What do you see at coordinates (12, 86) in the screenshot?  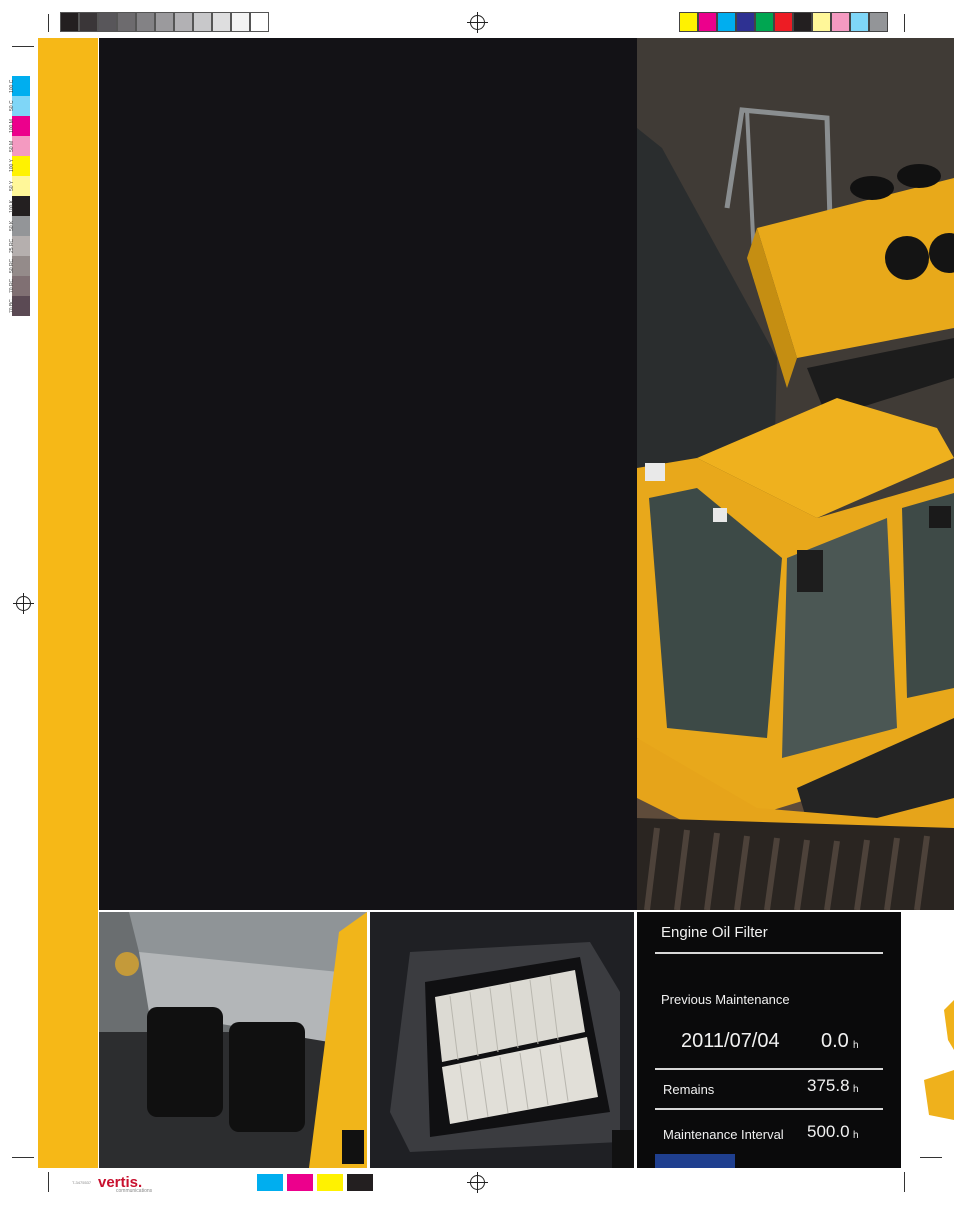 I see `side-swatch-label: 100 C` at bounding box center [12, 86].